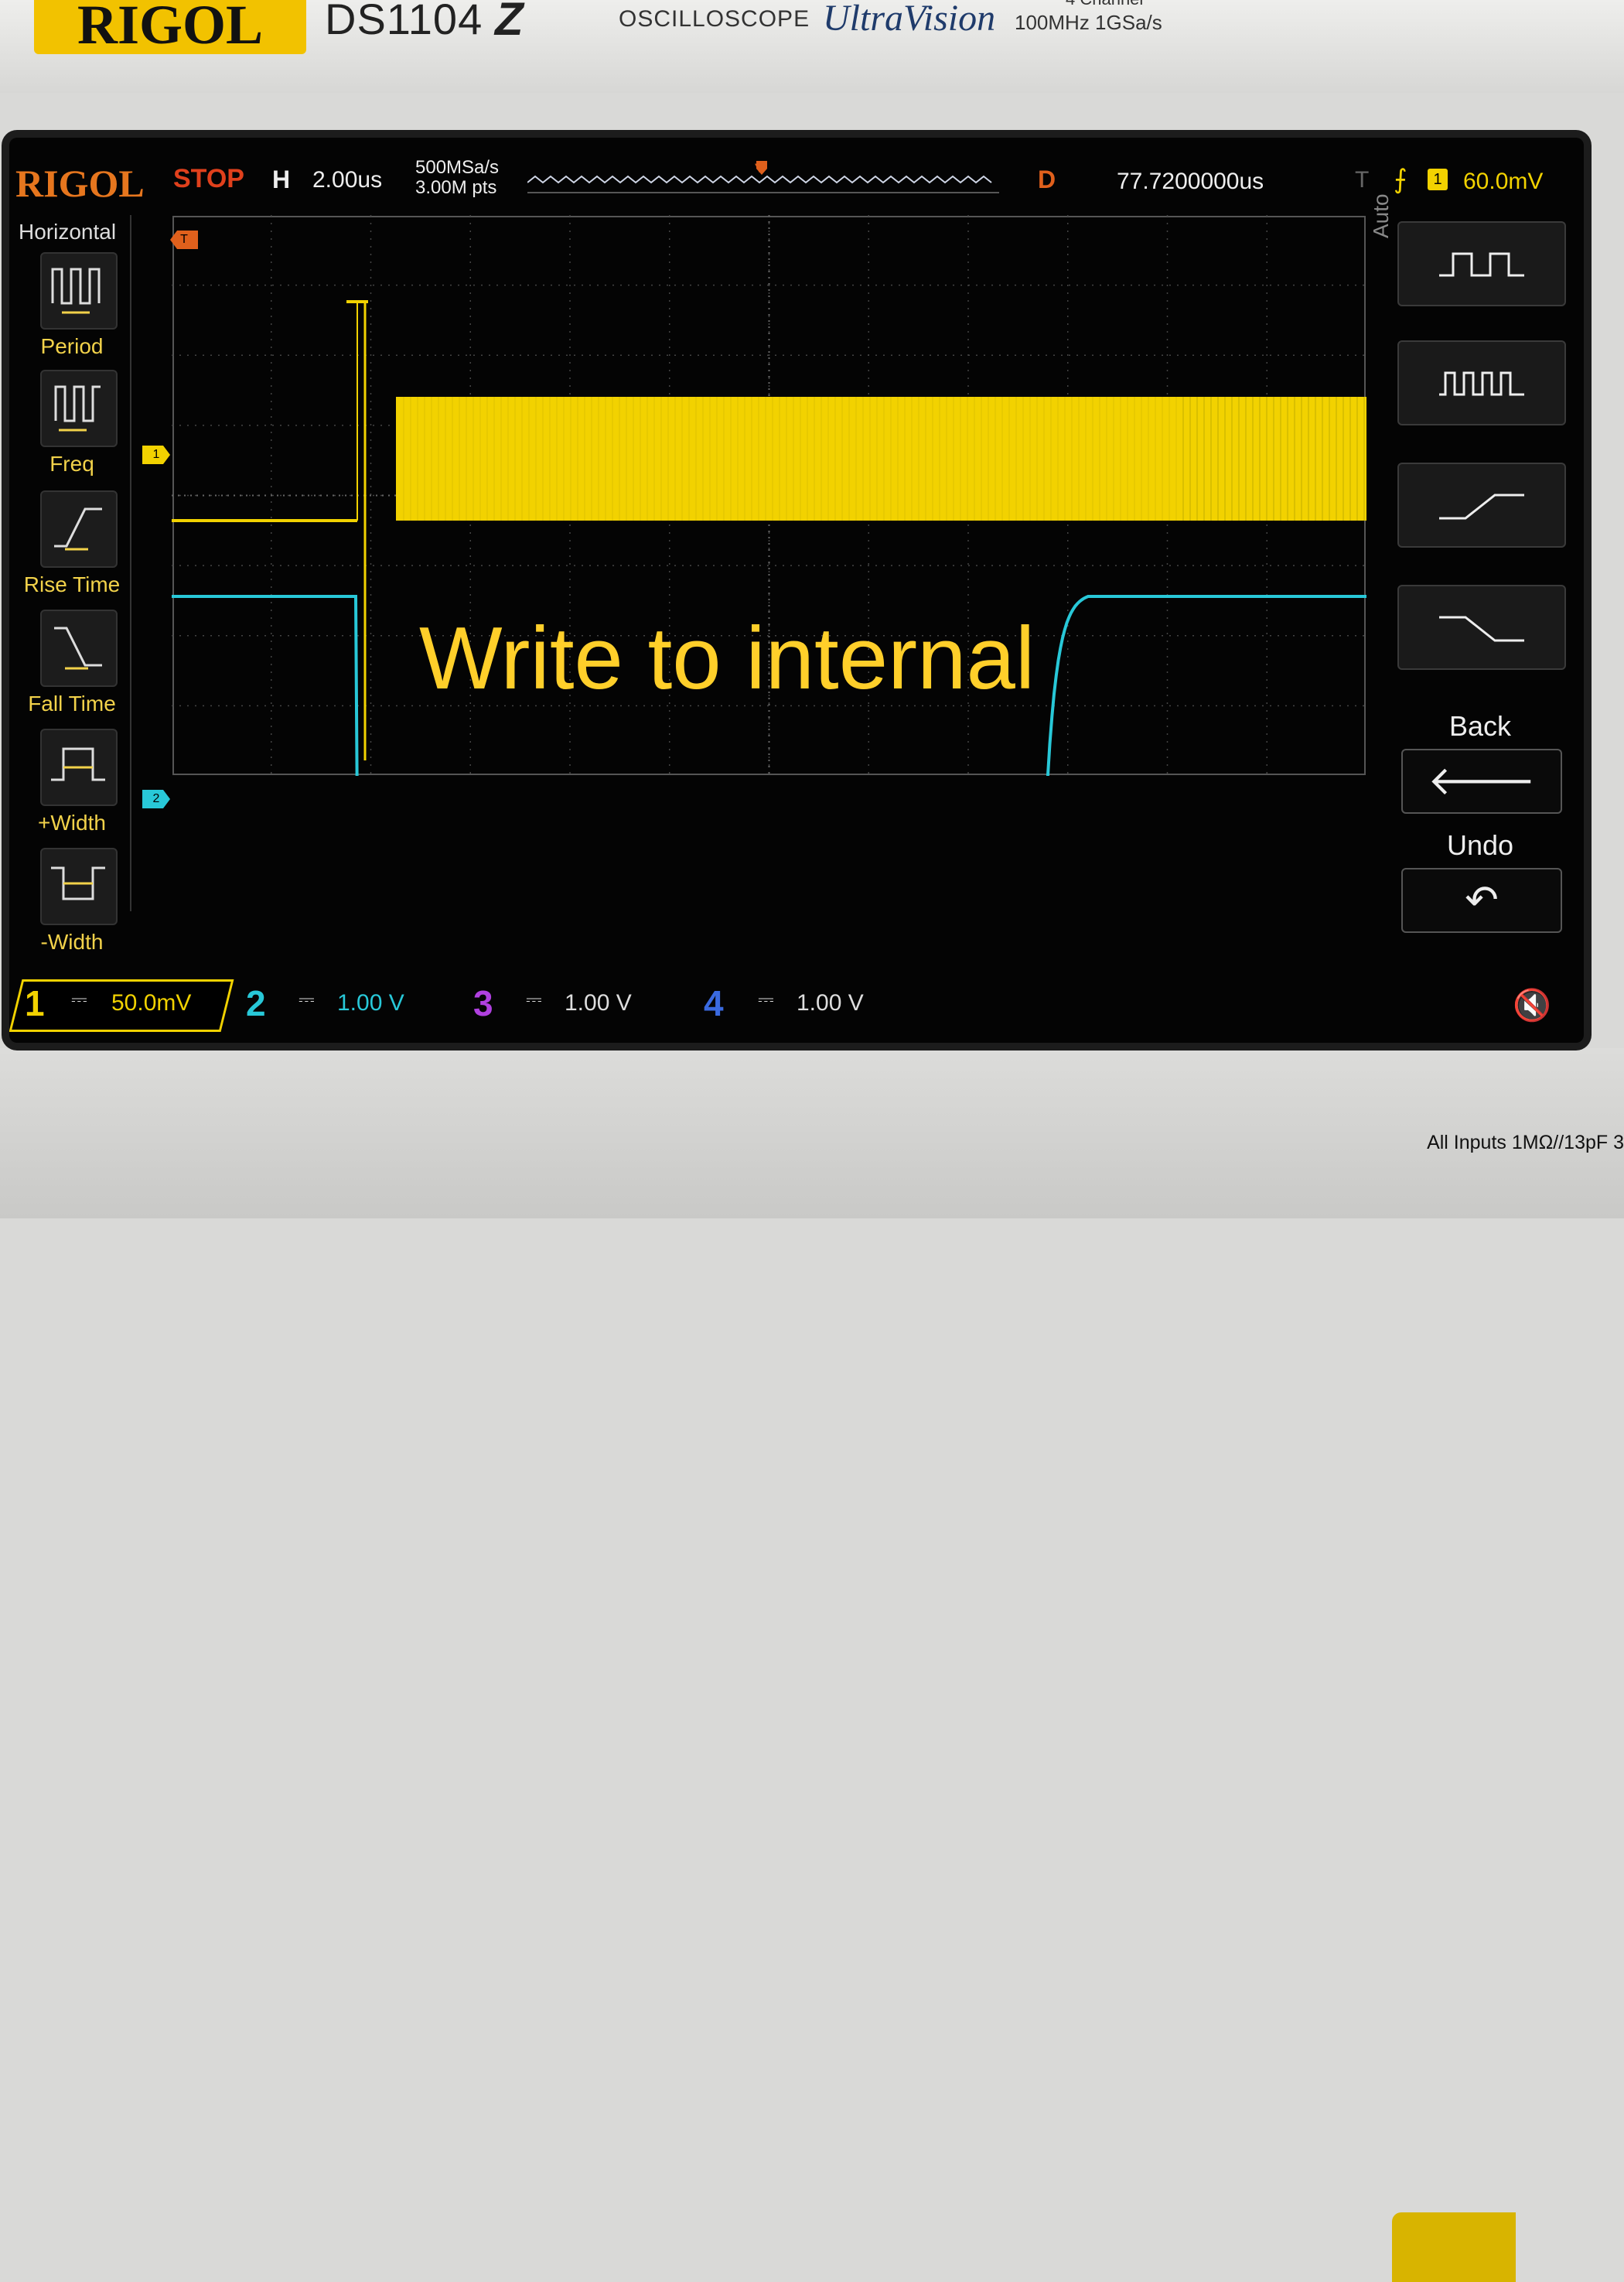 The image size is (1624, 2282). I want to click on speaker-mute-icon: 🔇, so click(1532, 1005).